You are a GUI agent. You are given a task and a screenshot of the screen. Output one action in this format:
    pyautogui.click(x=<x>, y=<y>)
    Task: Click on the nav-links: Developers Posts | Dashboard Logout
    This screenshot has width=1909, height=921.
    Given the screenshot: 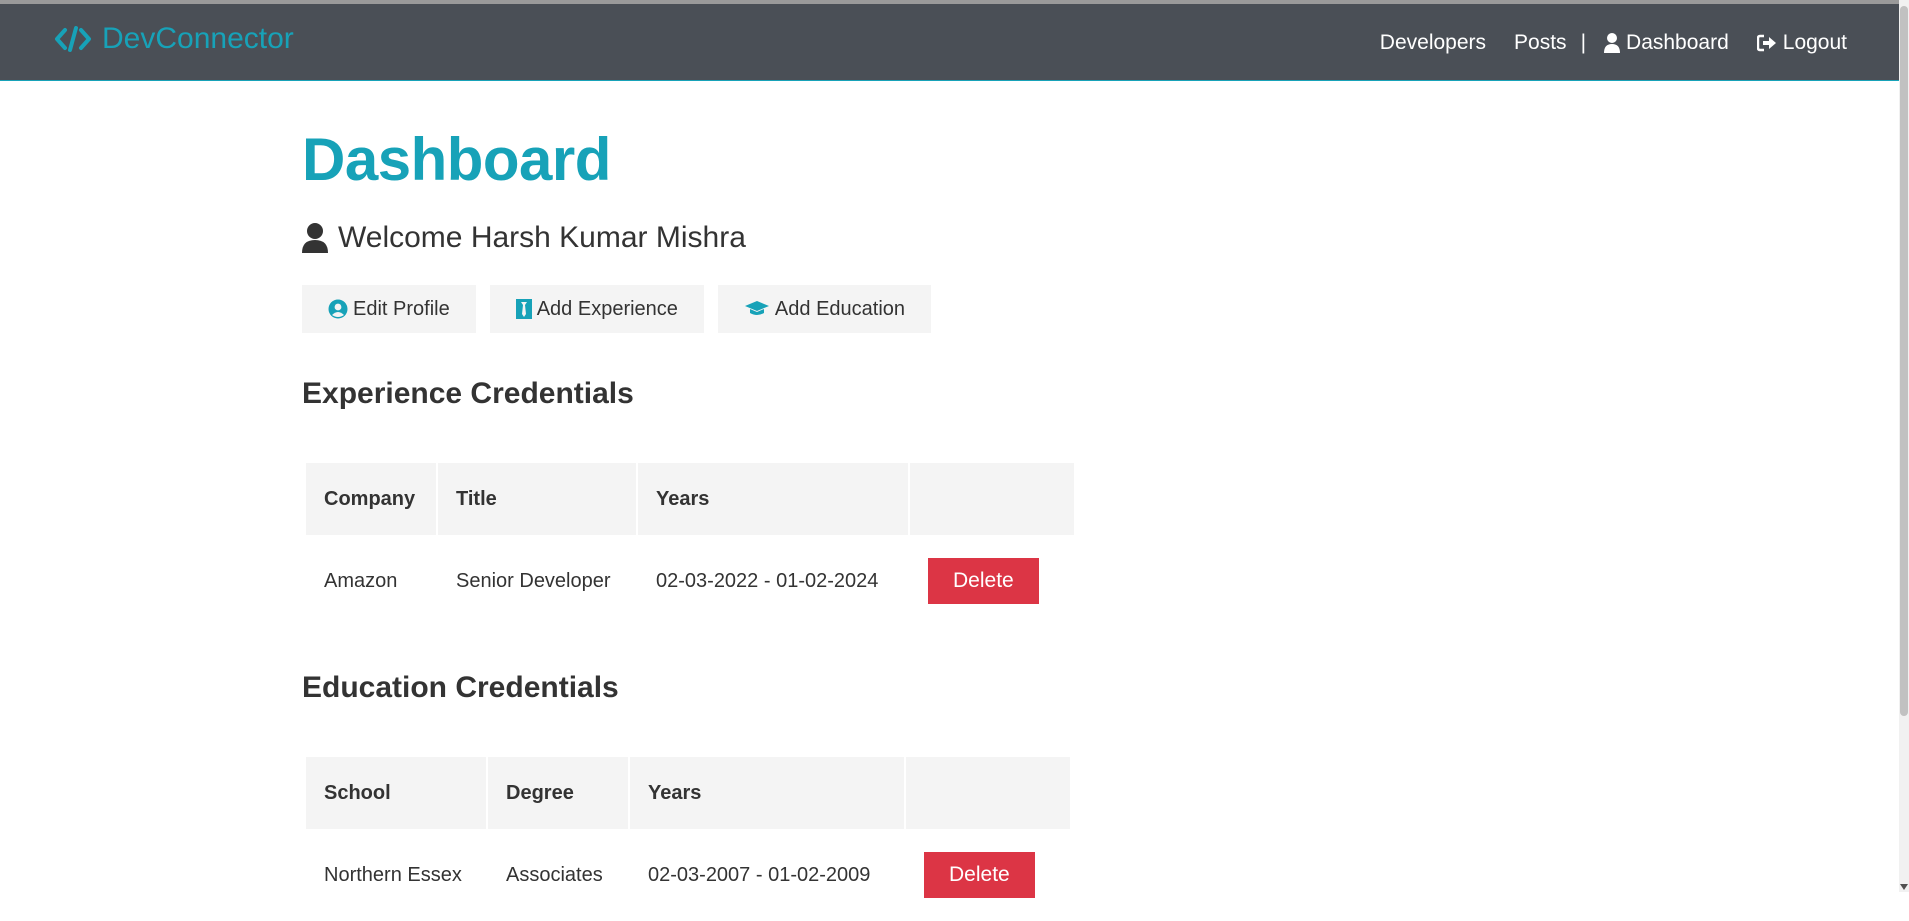 What is the action you would take?
    pyautogui.click(x=1613, y=42)
    